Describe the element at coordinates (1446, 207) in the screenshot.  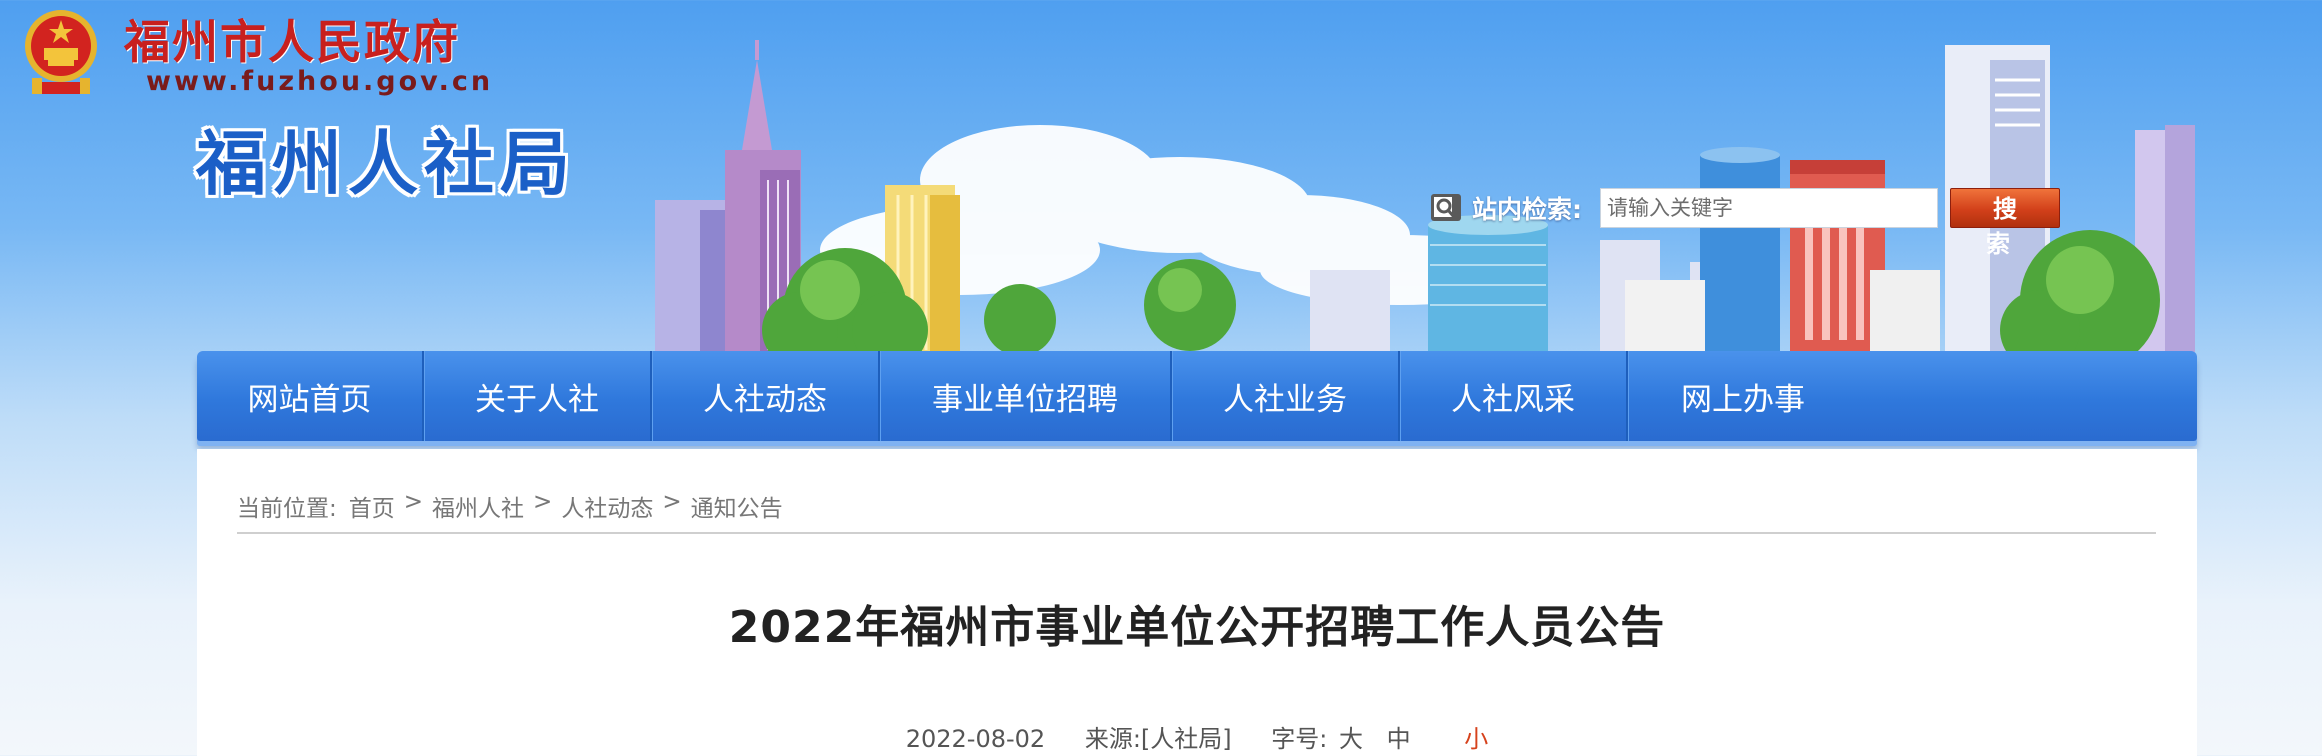
I see `magnifier-icon` at that location.